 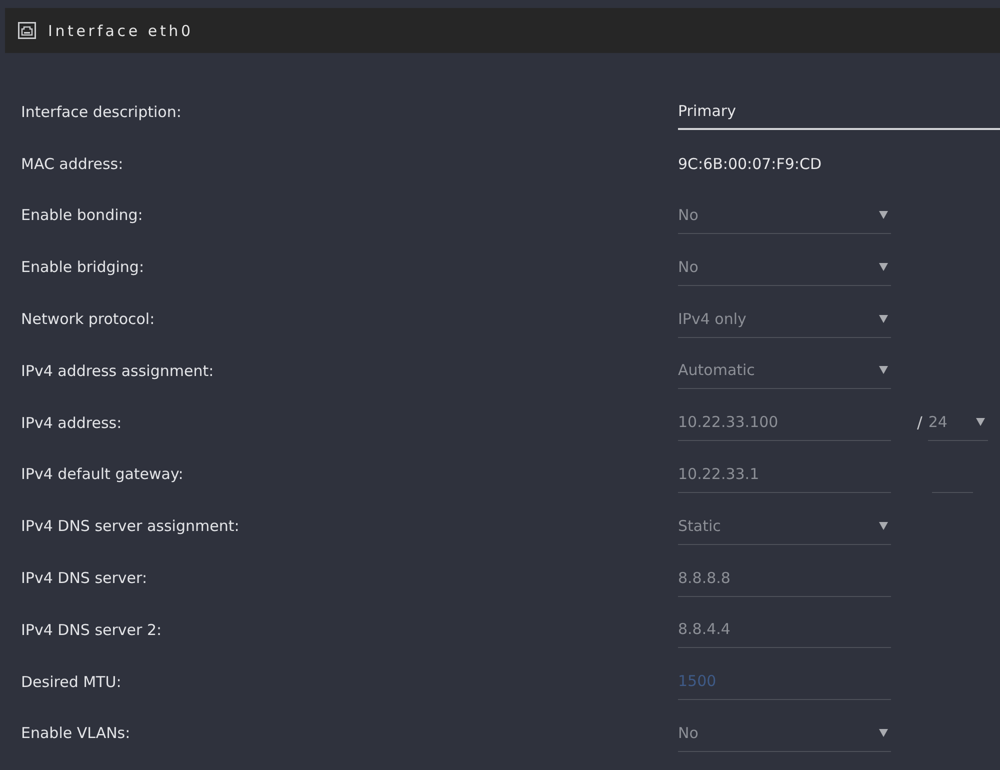 What do you see at coordinates (121, 31) in the screenshot?
I see `window-title: Interface eth0` at bounding box center [121, 31].